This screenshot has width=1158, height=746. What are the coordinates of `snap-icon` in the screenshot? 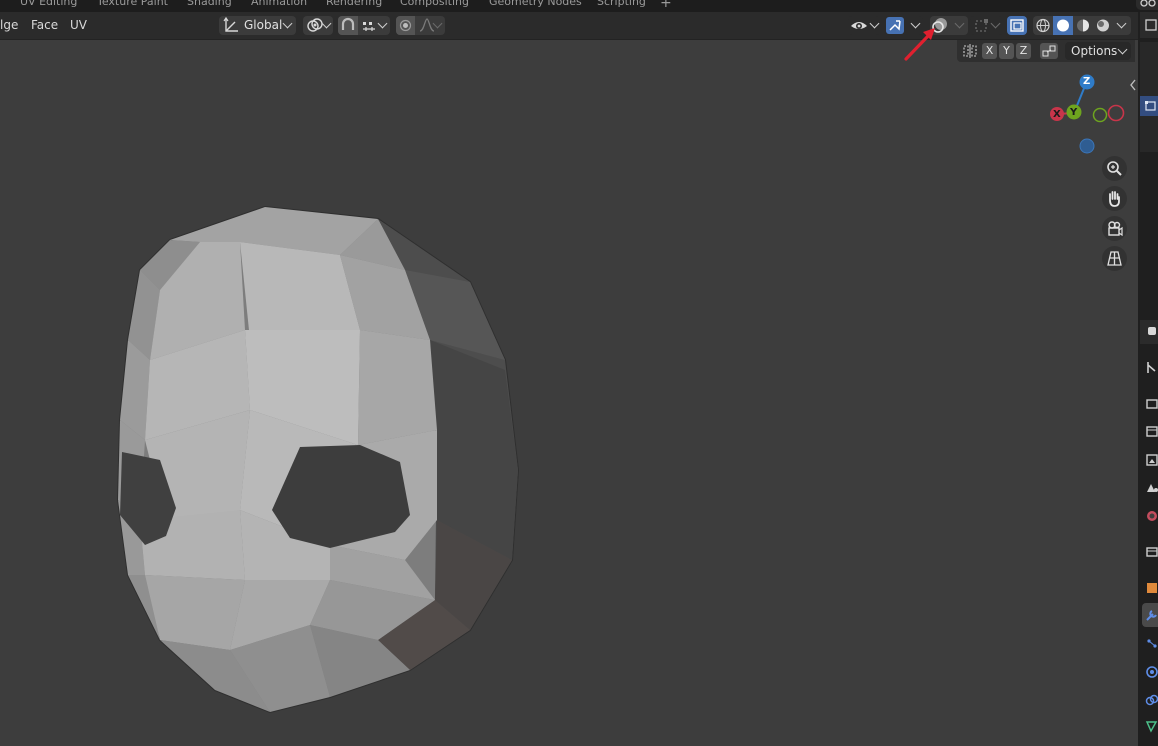 It's located at (348, 23).